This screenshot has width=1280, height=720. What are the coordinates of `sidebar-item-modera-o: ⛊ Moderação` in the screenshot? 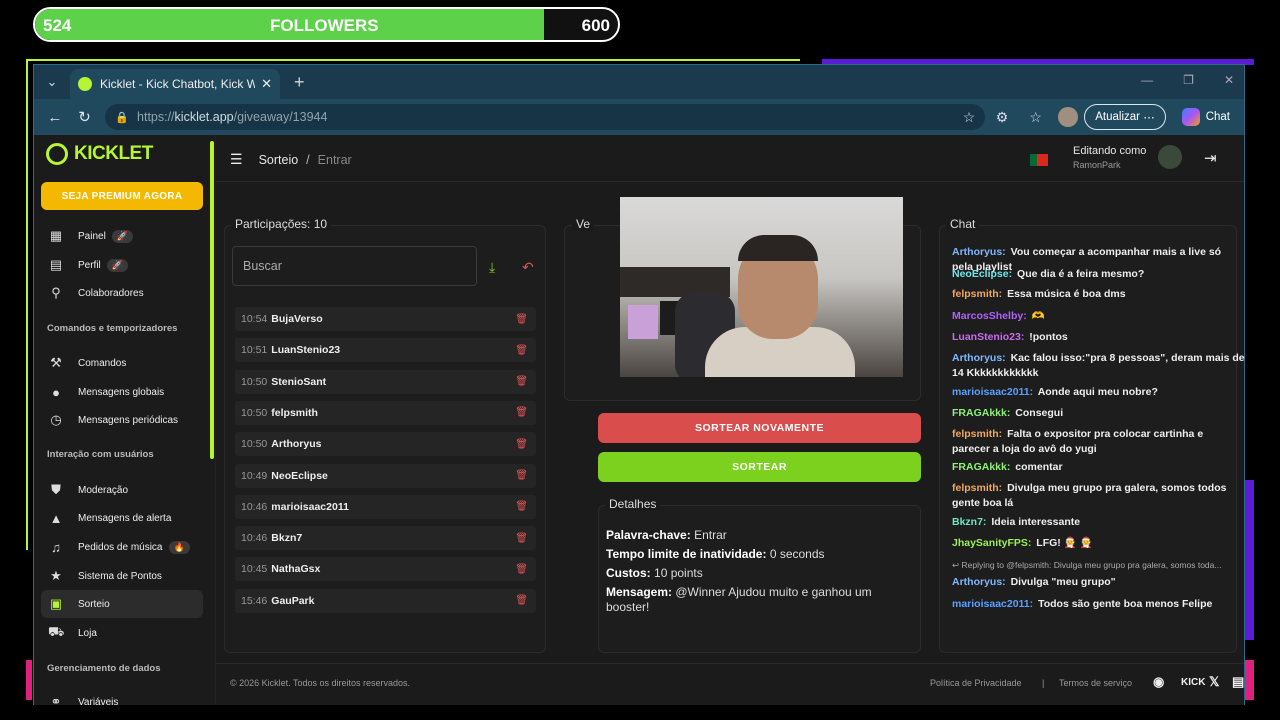 It's located at (126, 490).